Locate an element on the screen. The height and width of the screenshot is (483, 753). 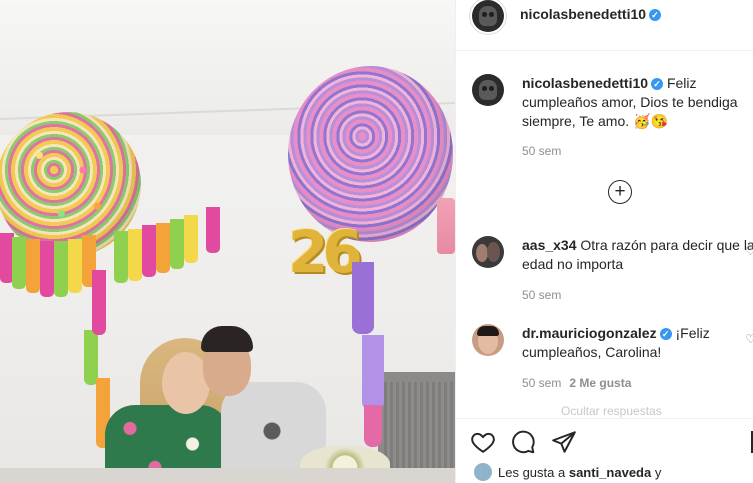
header-user: nicolasbenedetti10 ✓ is located at coordinates (591, 15).